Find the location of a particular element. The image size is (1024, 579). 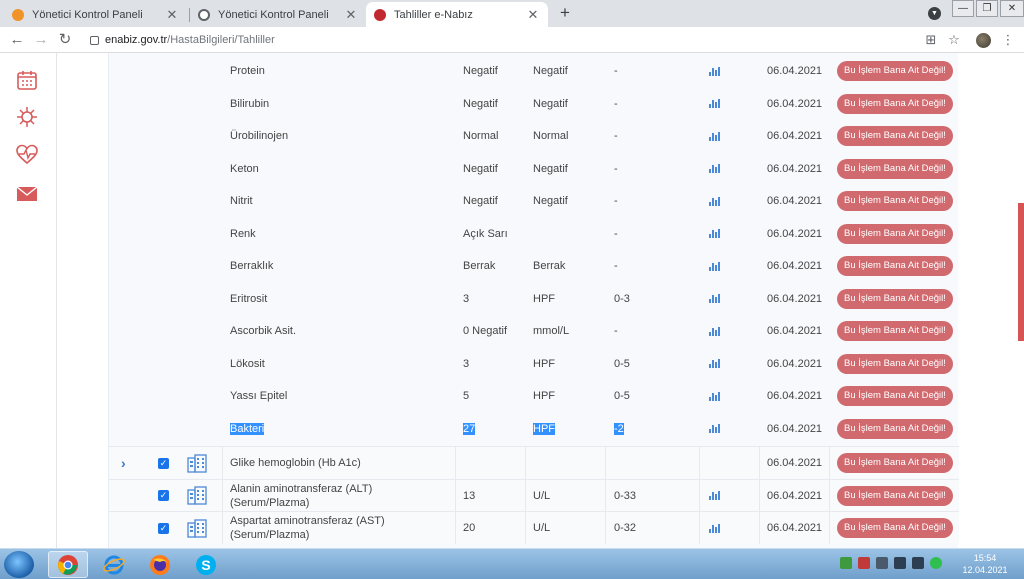

shield-icon is located at coordinates (846, 563).